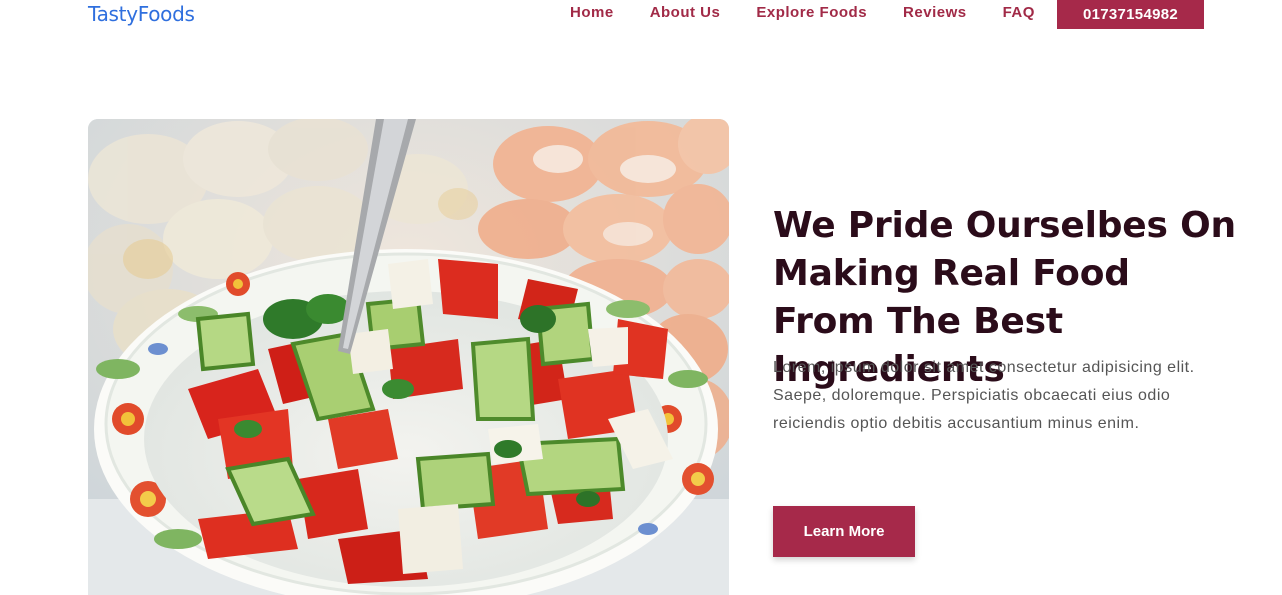  Describe the element at coordinates (685, 12) in the screenshot. I see `nav-link-about-us: About Us` at that location.